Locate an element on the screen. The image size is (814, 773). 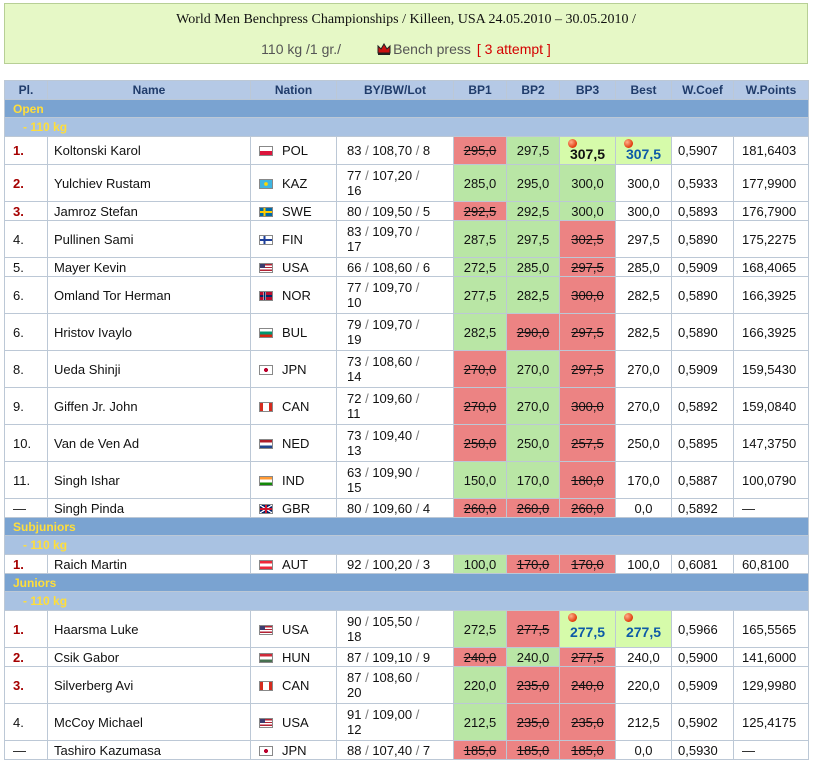
bp3-value: 185,0 is located at coordinates (587, 750).